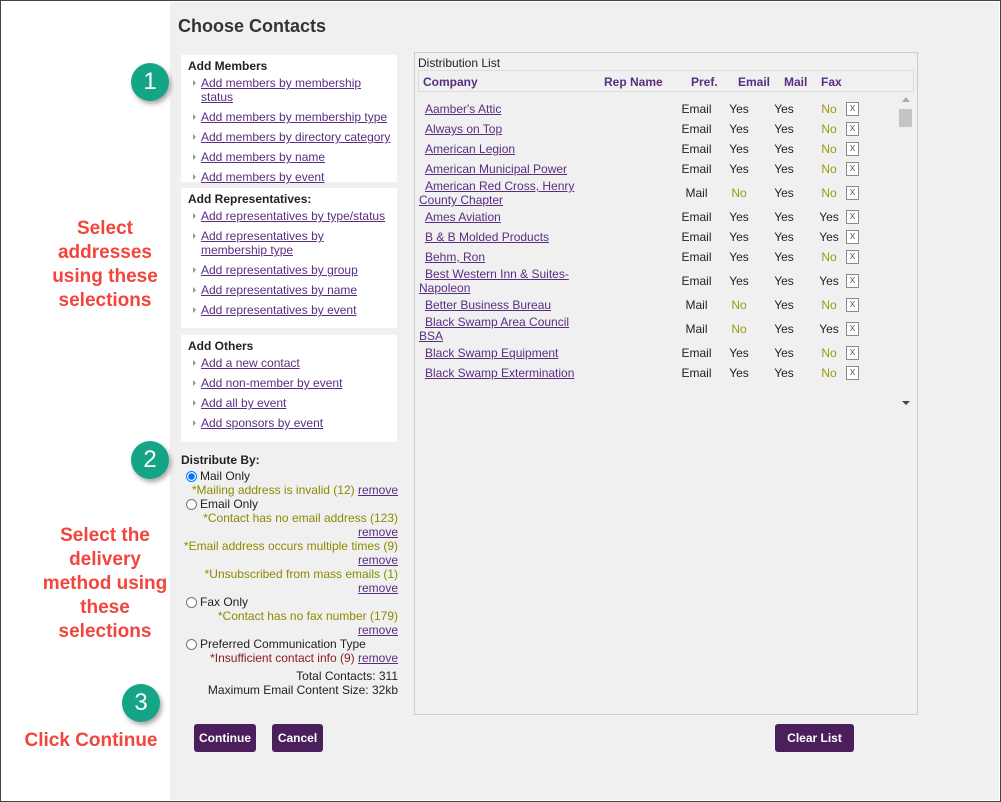 Image resolution: width=1001 pixels, height=802 pixels. I want to click on company-link: Best Western Inn & Suites-Napoleon, so click(494, 281).